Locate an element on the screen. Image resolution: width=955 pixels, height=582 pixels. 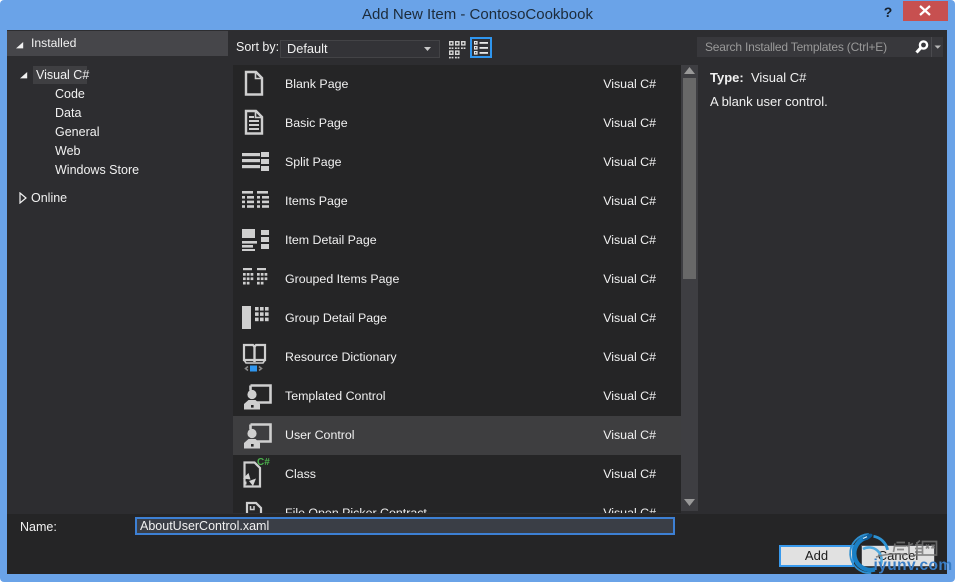
svg-text: C# is located at coordinates (263, 462).